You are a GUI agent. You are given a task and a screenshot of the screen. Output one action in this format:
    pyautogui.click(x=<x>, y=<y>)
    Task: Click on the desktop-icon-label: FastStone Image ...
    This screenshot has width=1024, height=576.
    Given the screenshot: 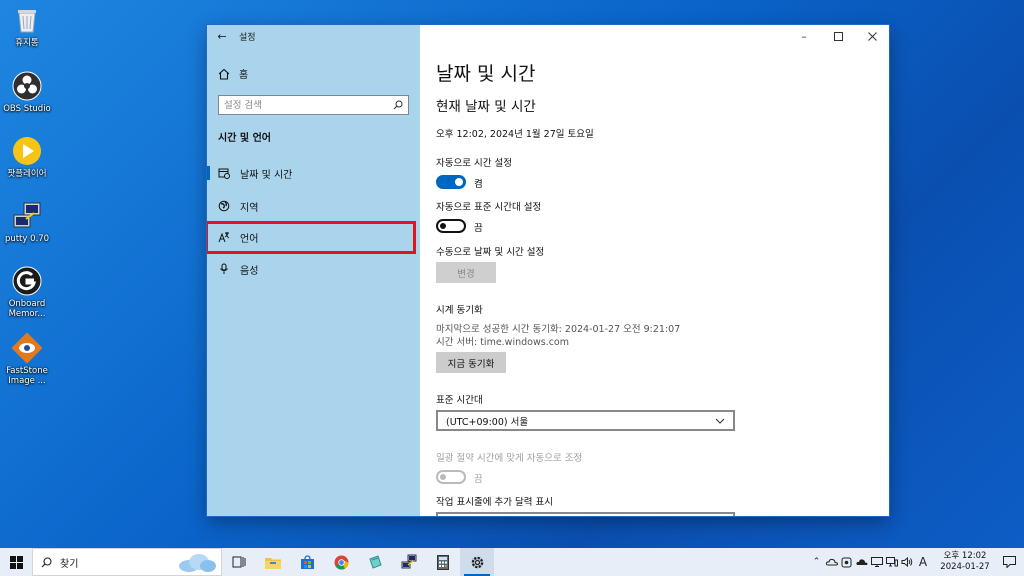 What is the action you would take?
    pyautogui.click(x=27, y=376)
    